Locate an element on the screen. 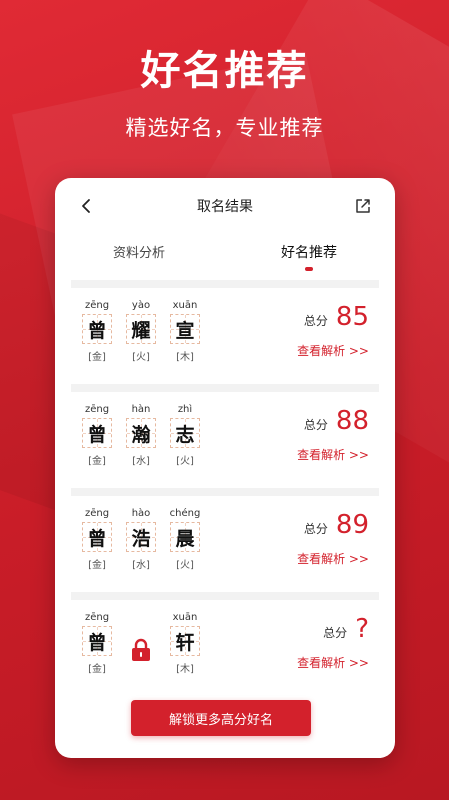  char-column: yào 耀 [火] is located at coordinates (141, 330).